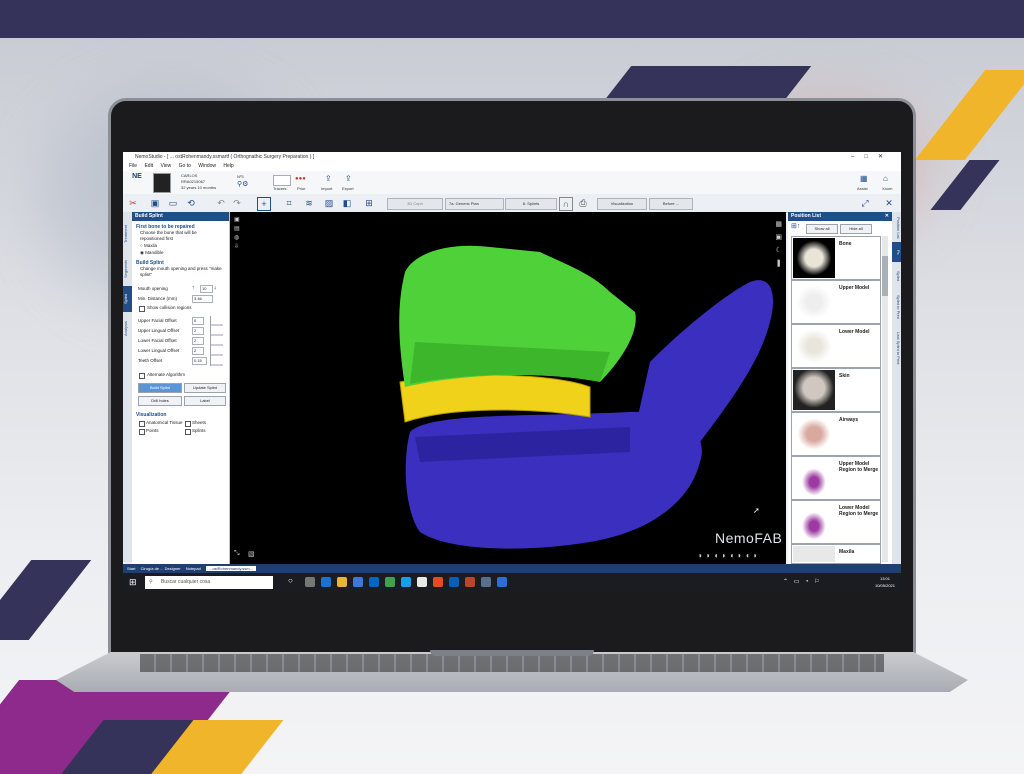 This screenshot has width=1024, height=774. Describe the element at coordinates (162, 183) in the screenshot. I see `patient-avatar` at that location.